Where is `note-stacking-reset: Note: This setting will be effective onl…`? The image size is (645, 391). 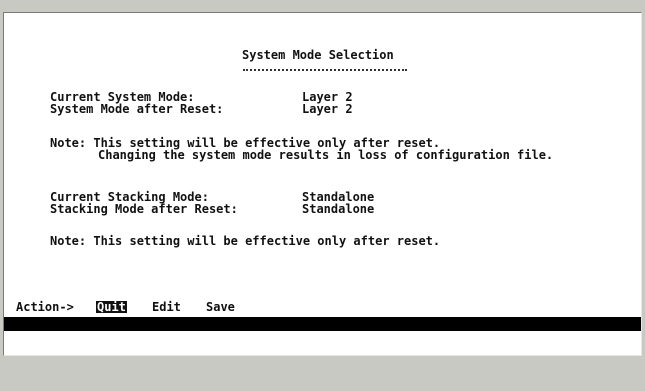 note-stacking-reset: Note: This setting will be effective onl… is located at coordinates (245, 241).